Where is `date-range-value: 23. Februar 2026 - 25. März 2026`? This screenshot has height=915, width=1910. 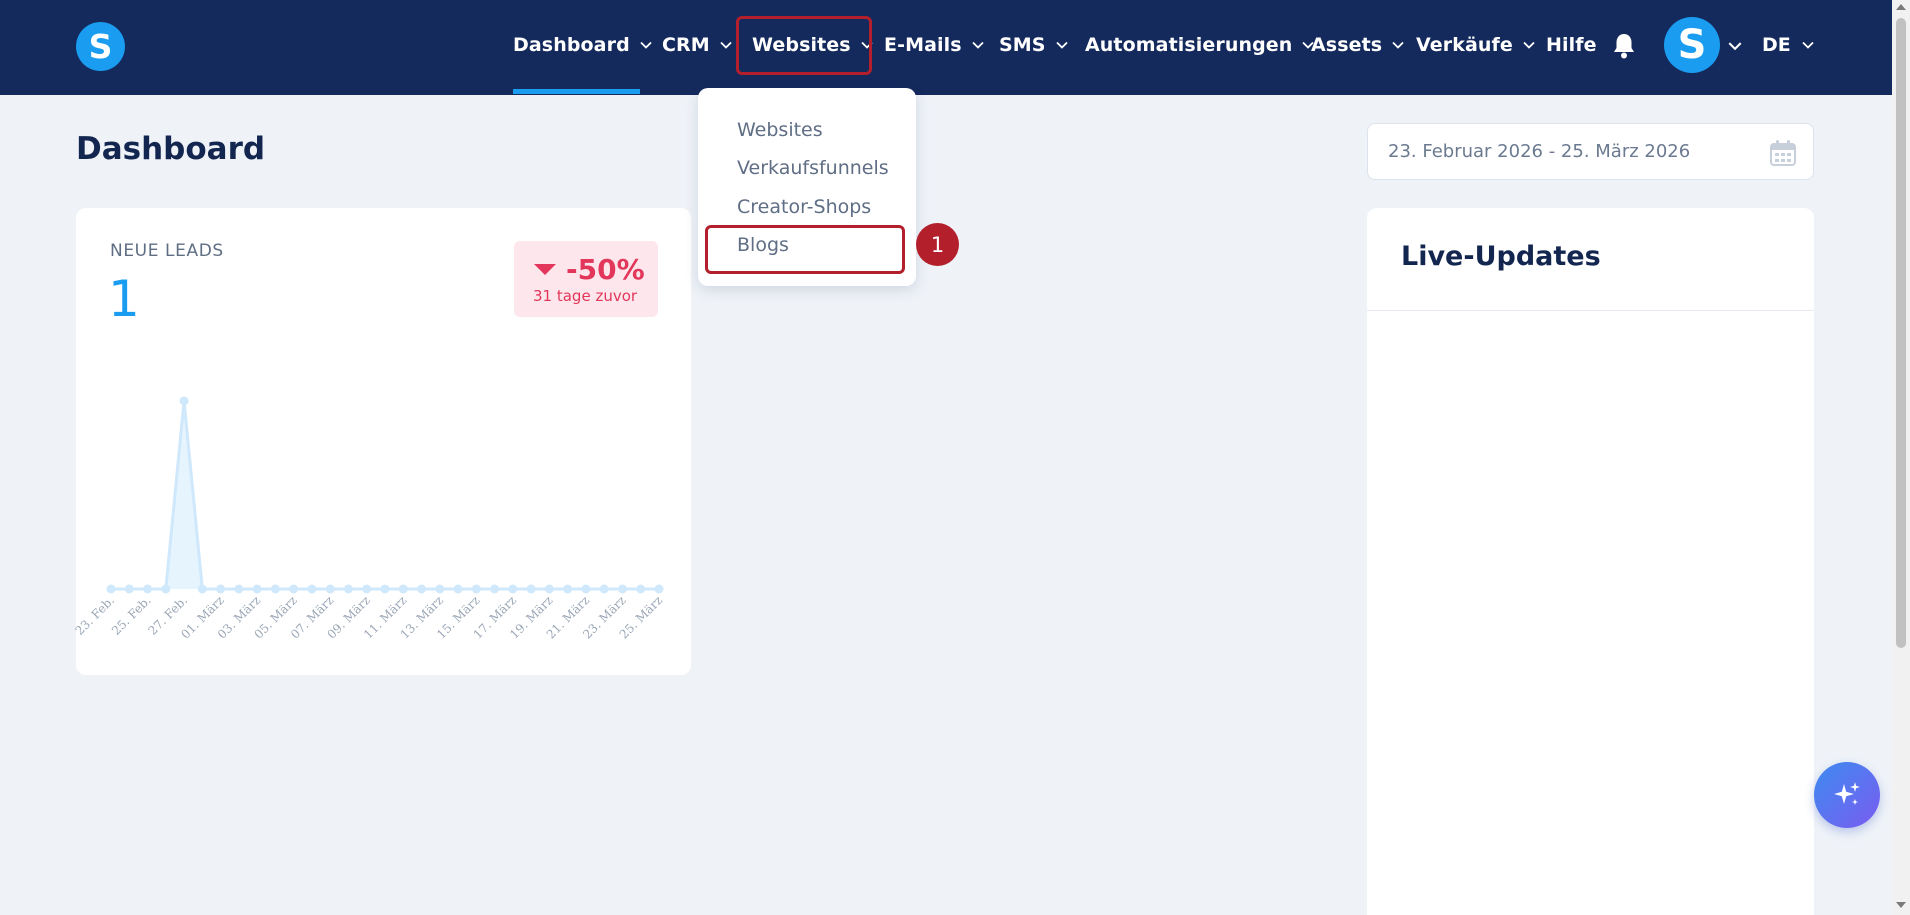
date-range-value: 23. Februar 2026 - 25. März 2026 is located at coordinates (1539, 151).